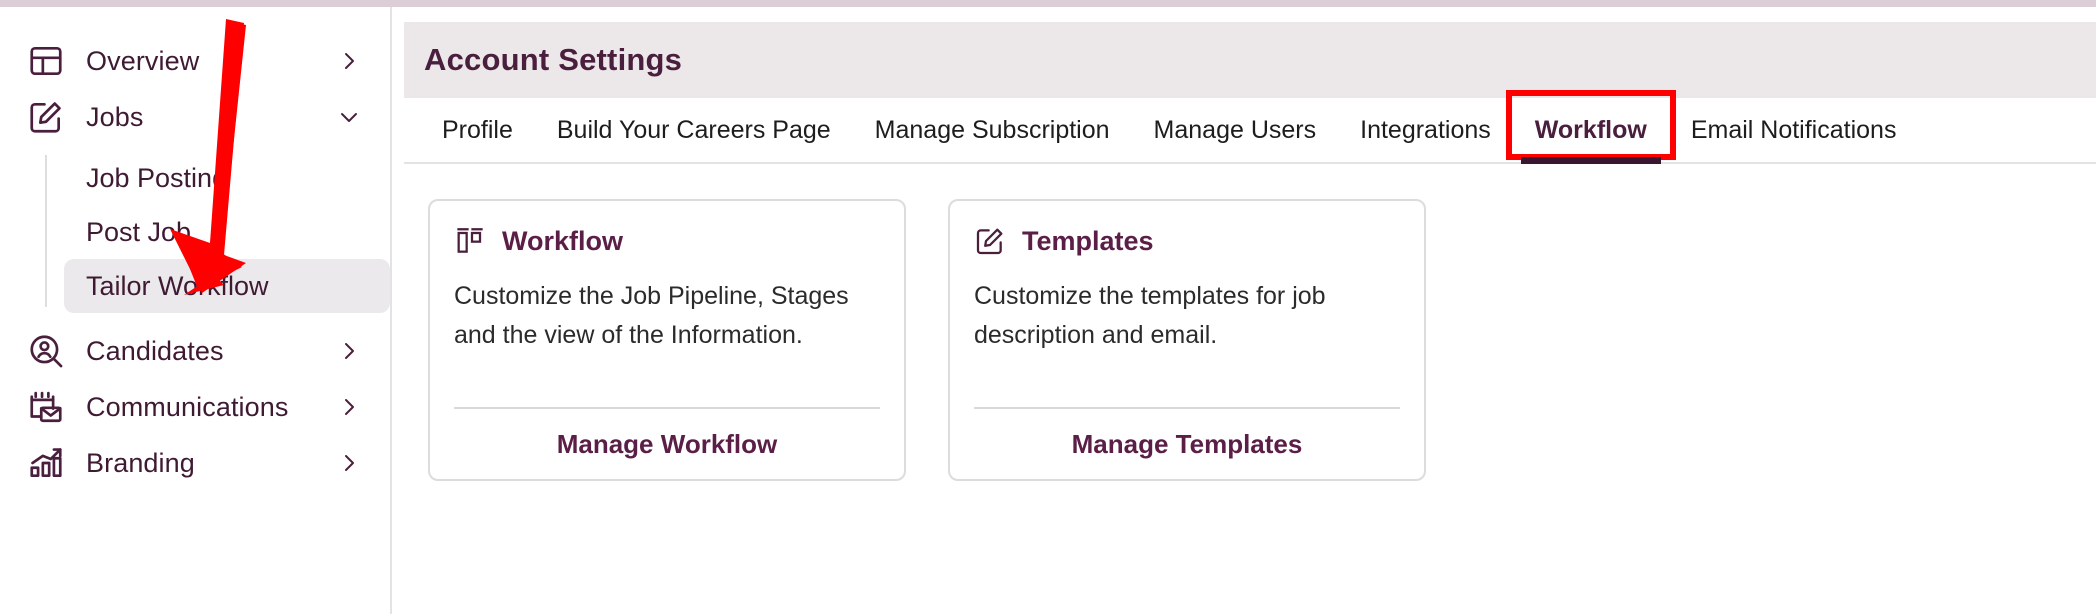 This screenshot has height=614, width=2096. What do you see at coordinates (187, 406) in the screenshot?
I see `sidebar-item-label: Communications` at bounding box center [187, 406].